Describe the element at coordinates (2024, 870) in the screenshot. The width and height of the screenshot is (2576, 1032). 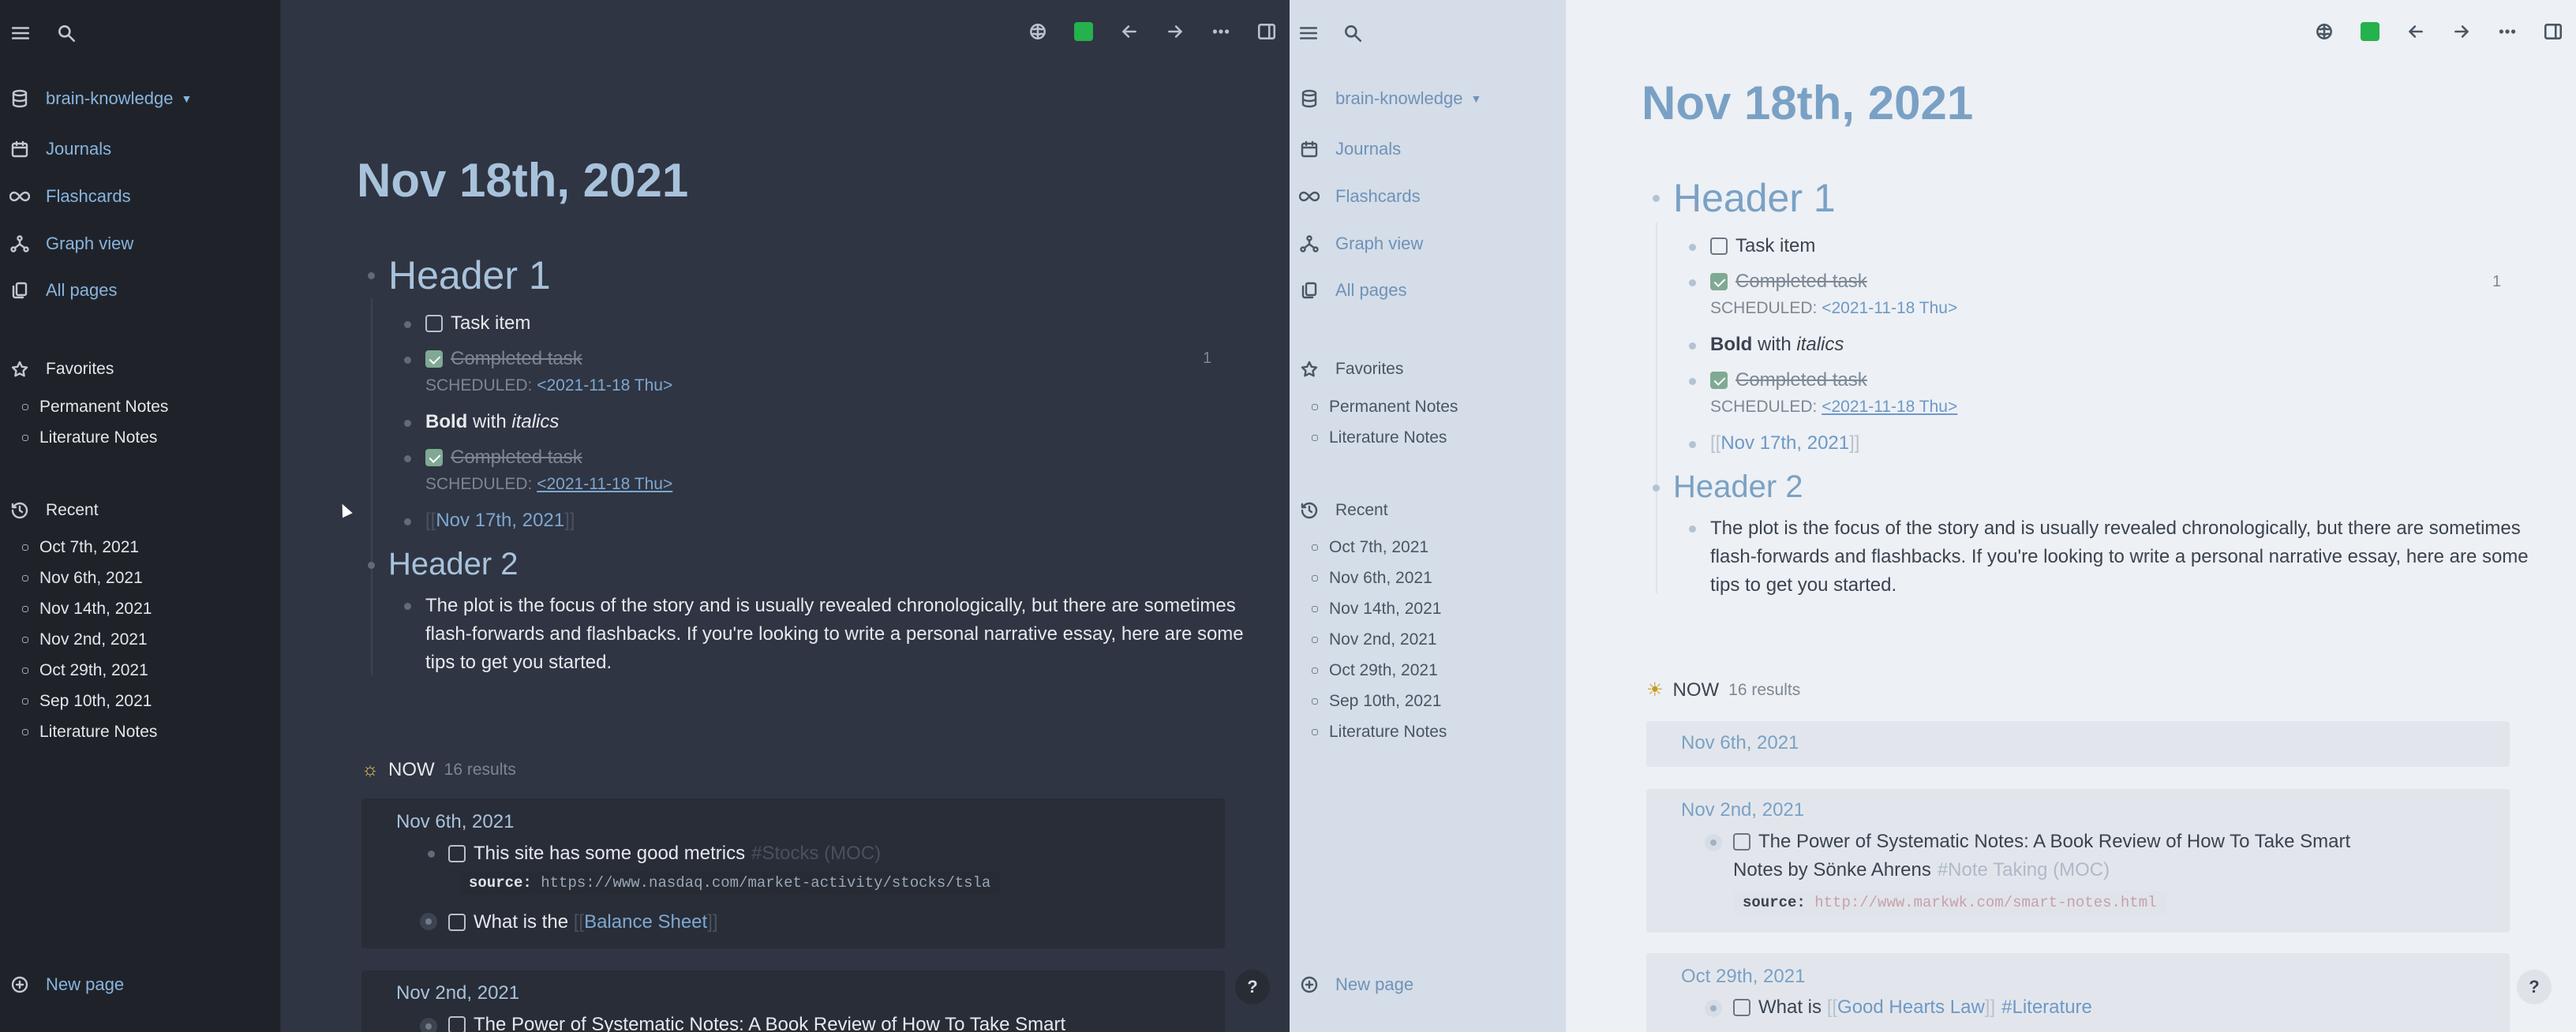
I see `tag-link: #Note Taking (MOC)` at that location.